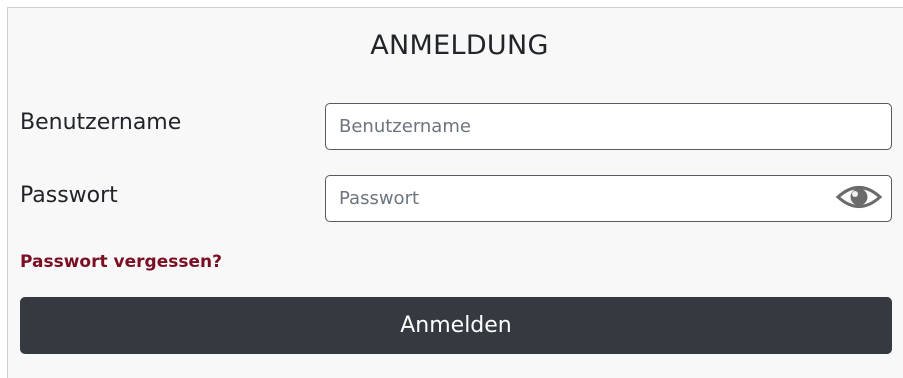 The width and height of the screenshot is (903, 378). Describe the element at coordinates (69, 195) in the screenshot. I see `password-label: Passwort` at that location.